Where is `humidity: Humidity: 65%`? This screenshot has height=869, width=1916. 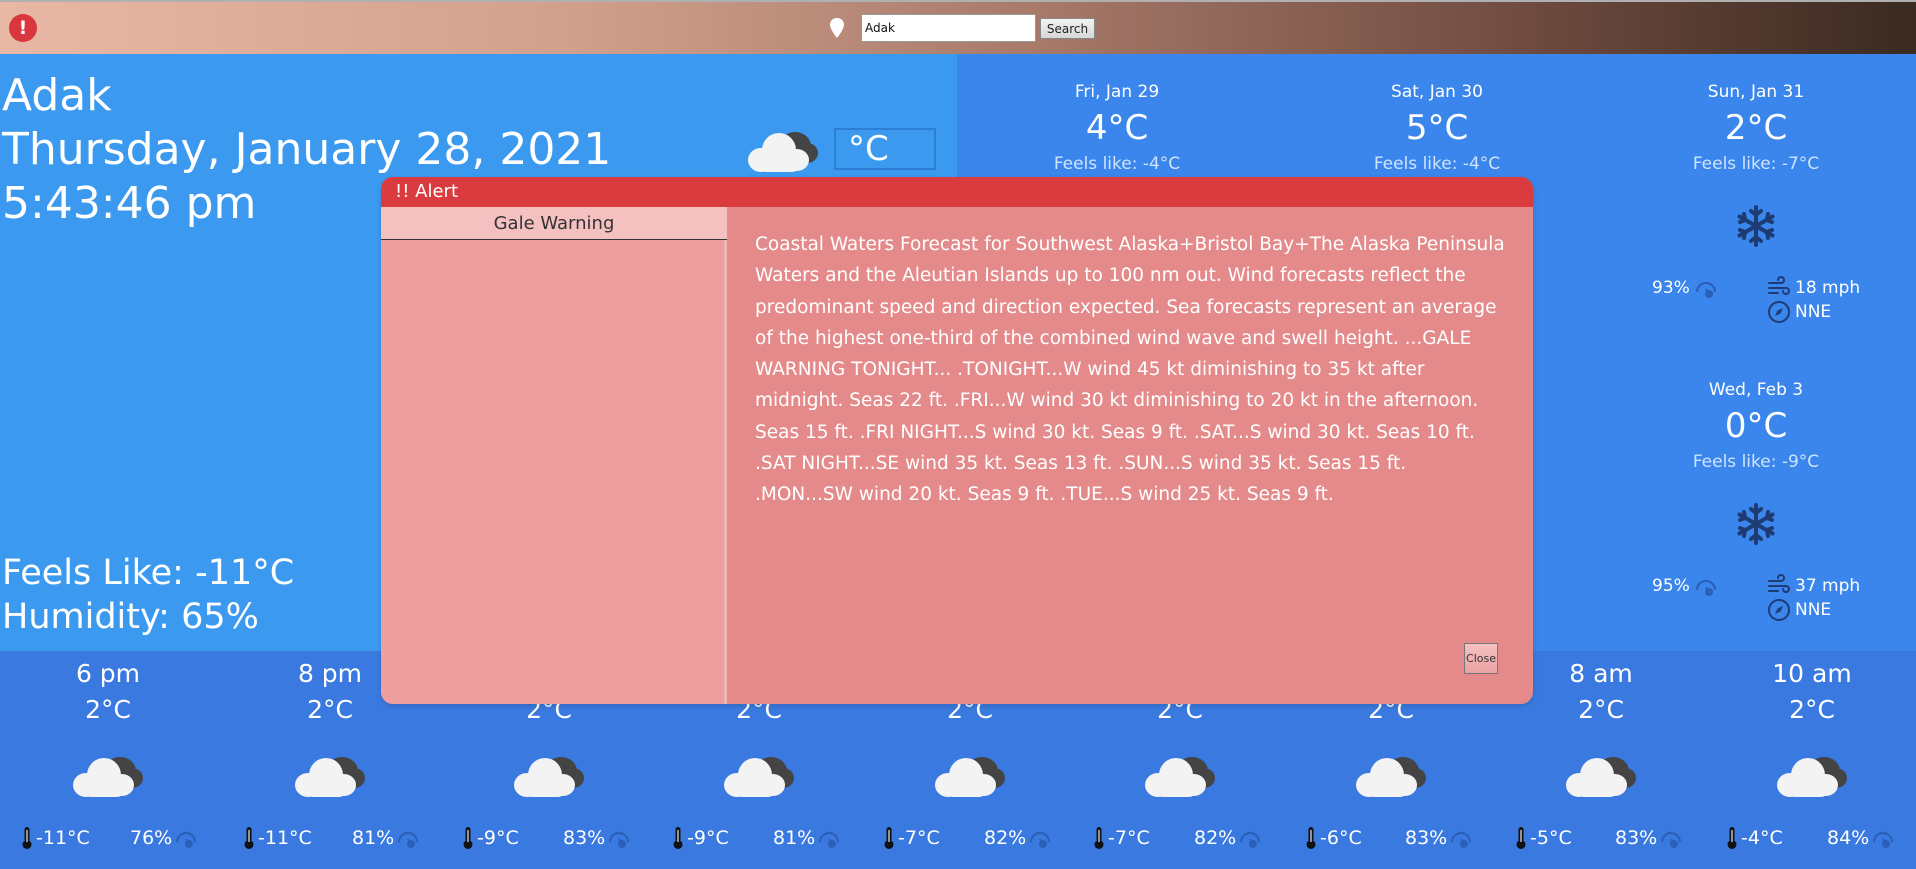 humidity: Humidity: 65% is located at coordinates (130, 617).